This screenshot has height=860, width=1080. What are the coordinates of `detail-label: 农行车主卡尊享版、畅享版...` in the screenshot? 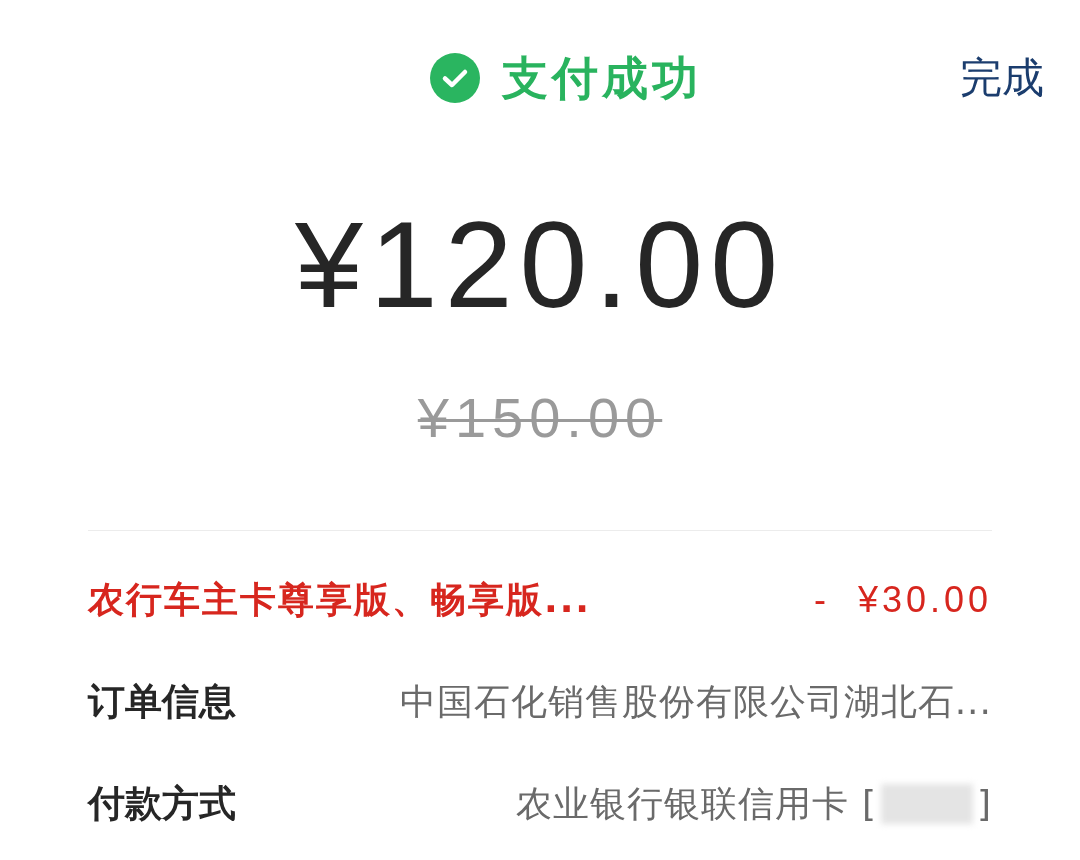 It's located at (340, 600).